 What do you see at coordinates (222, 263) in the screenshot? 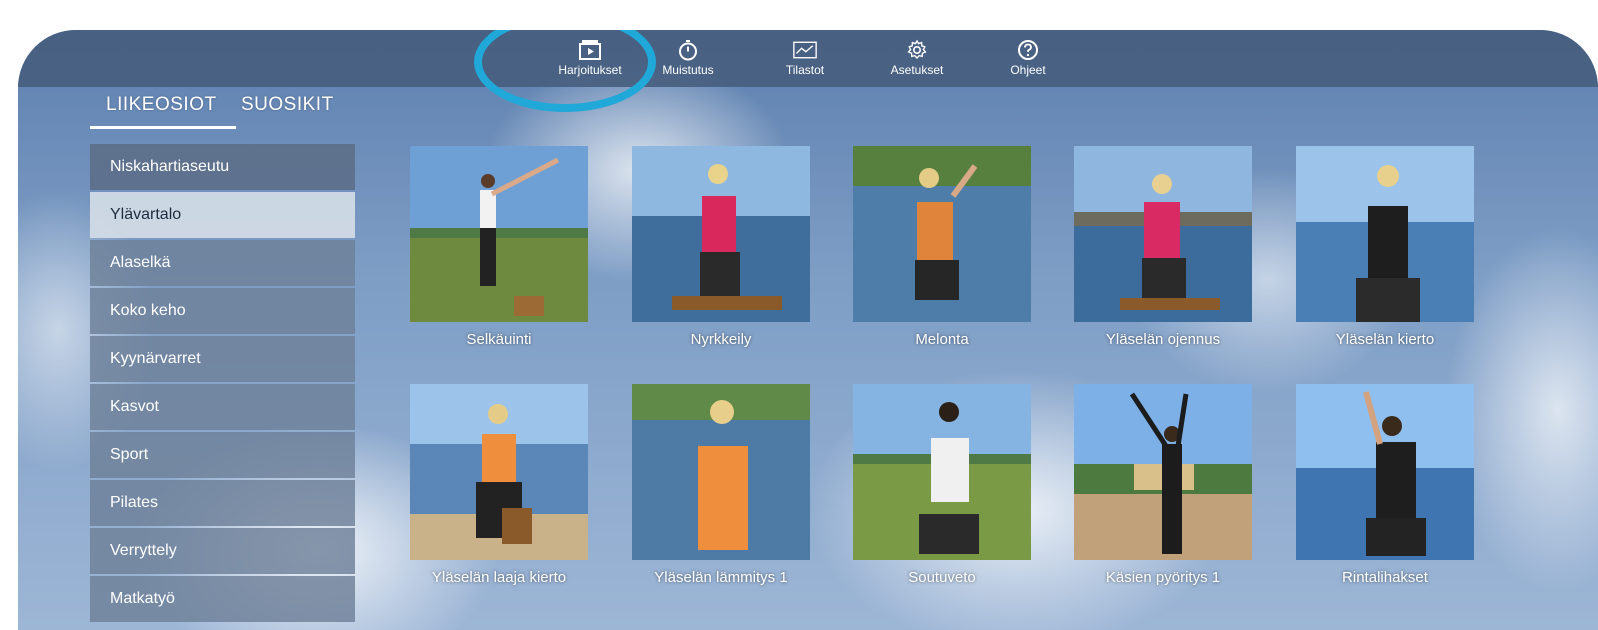
I see `sidebar-item-alaselka: Alaselkä` at bounding box center [222, 263].